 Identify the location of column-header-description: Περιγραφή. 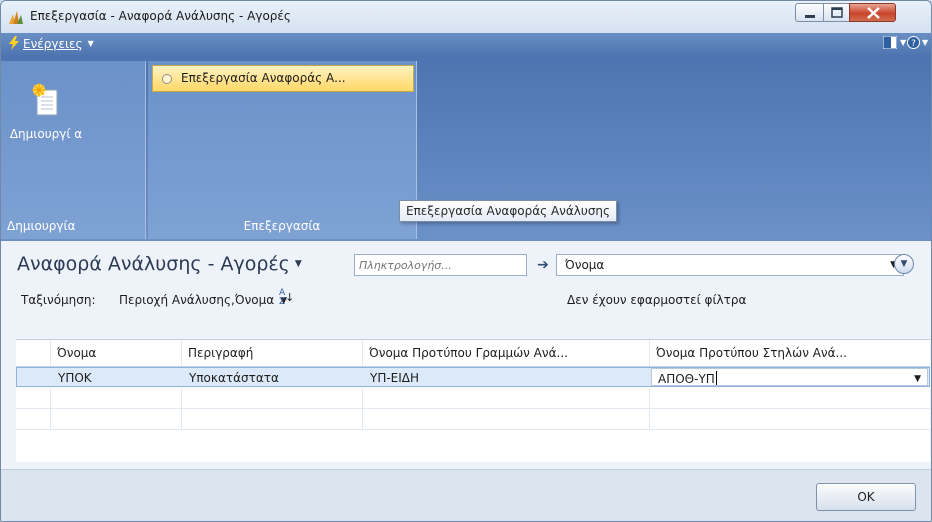
(272, 353).